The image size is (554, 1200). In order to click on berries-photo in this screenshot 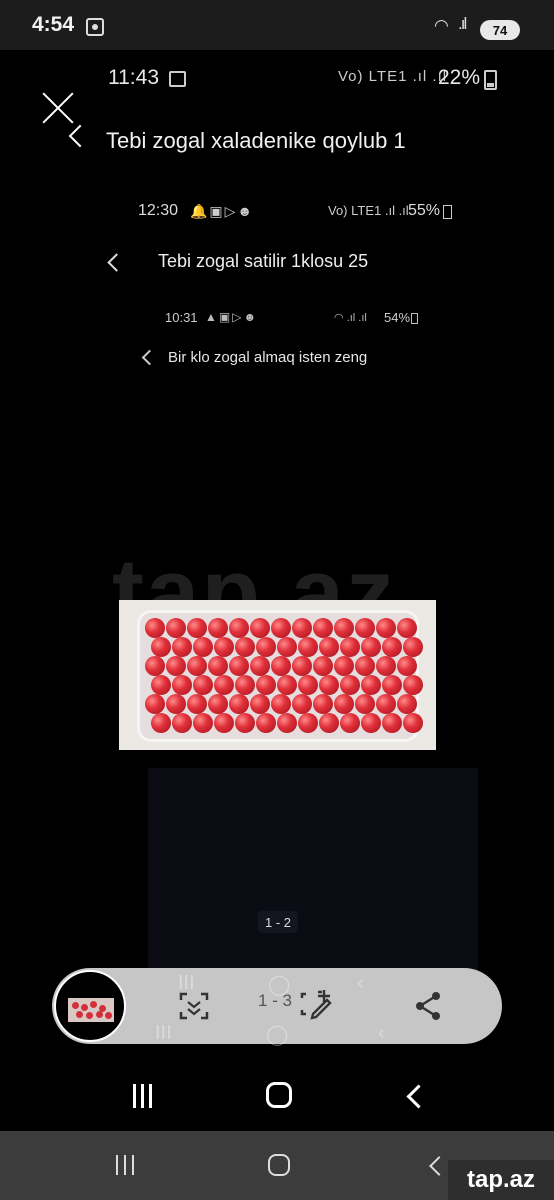, I will do `click(277, 675)`.